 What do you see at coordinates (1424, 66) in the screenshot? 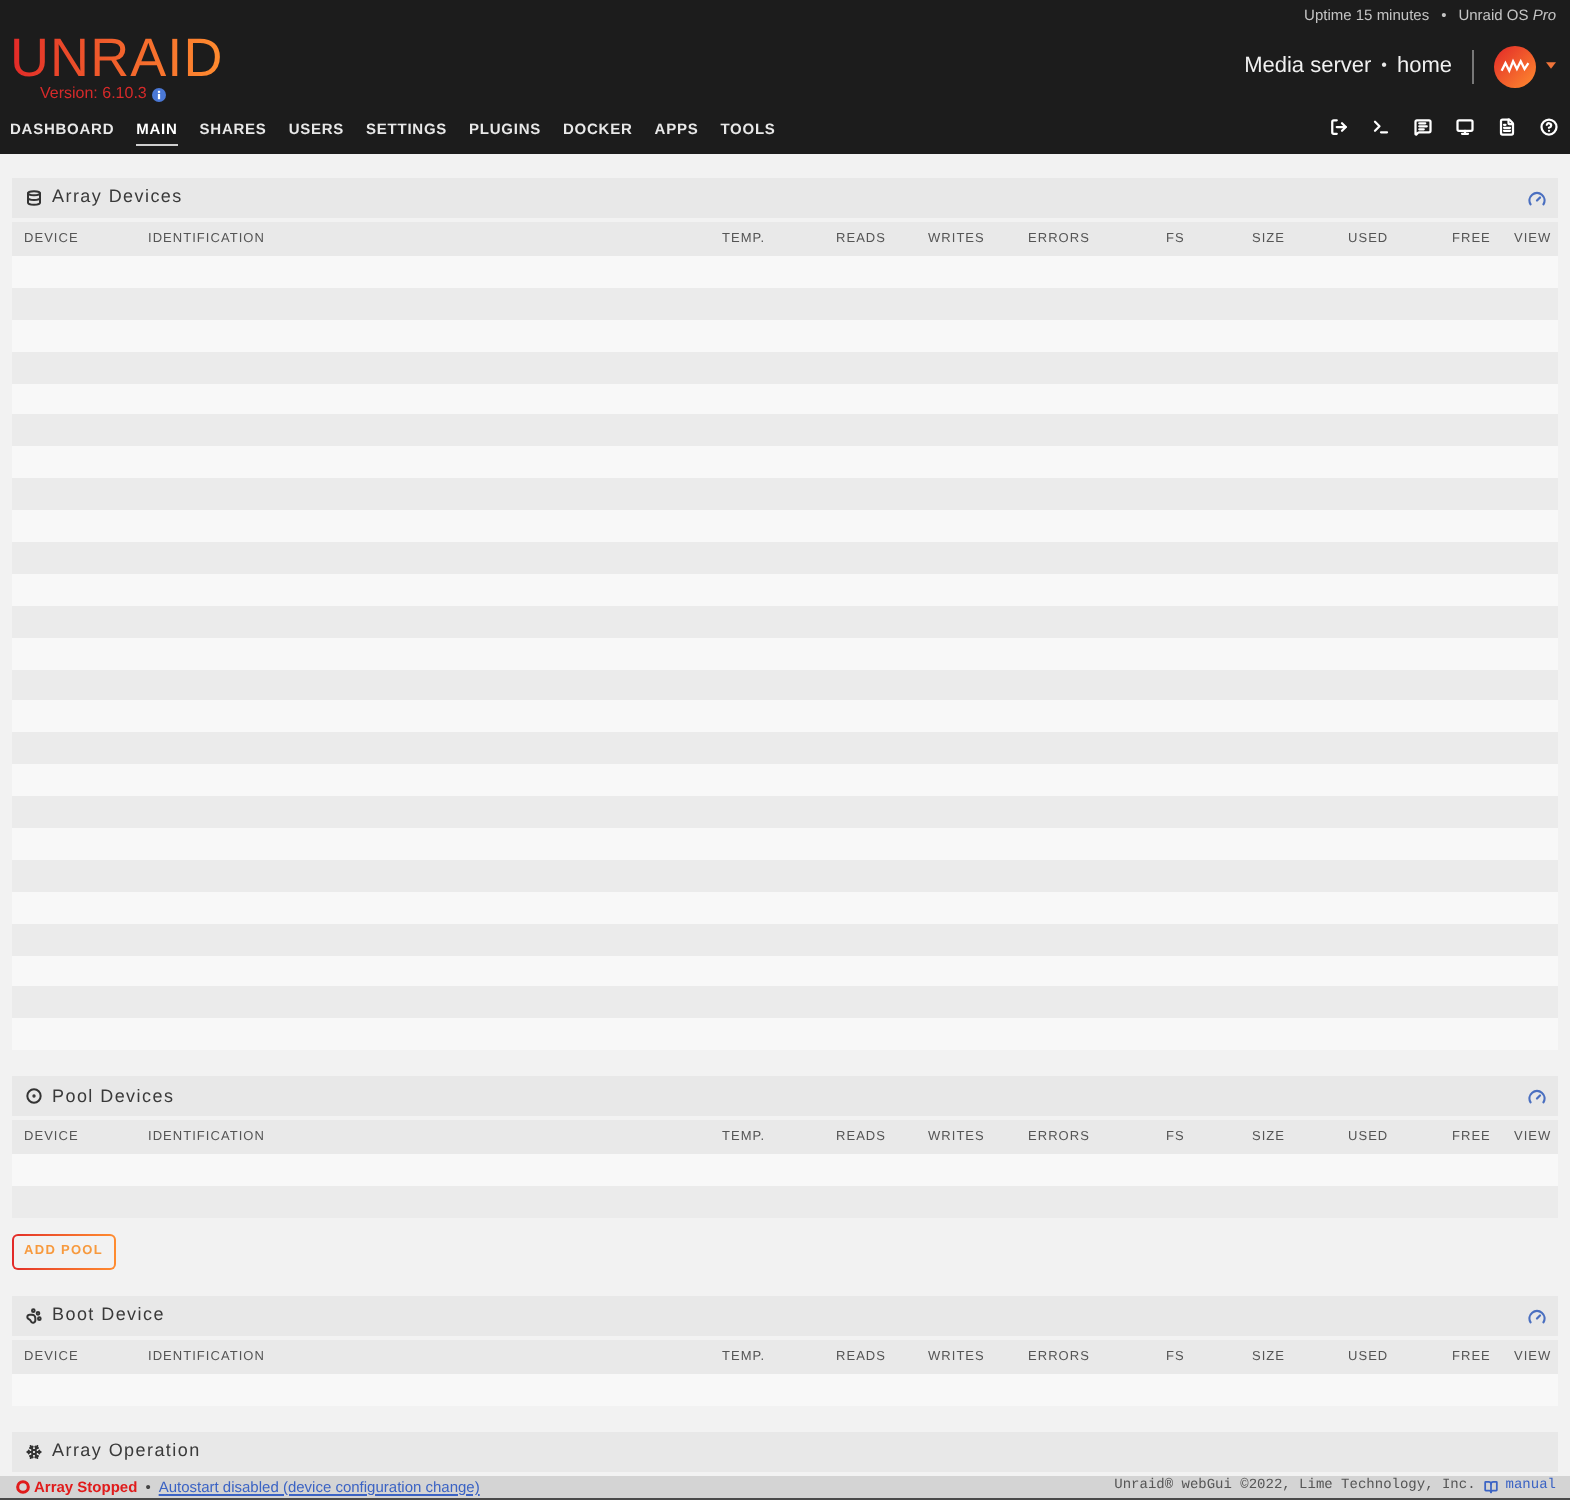
I see `server-description: home` at bounding box center [1424, 66].